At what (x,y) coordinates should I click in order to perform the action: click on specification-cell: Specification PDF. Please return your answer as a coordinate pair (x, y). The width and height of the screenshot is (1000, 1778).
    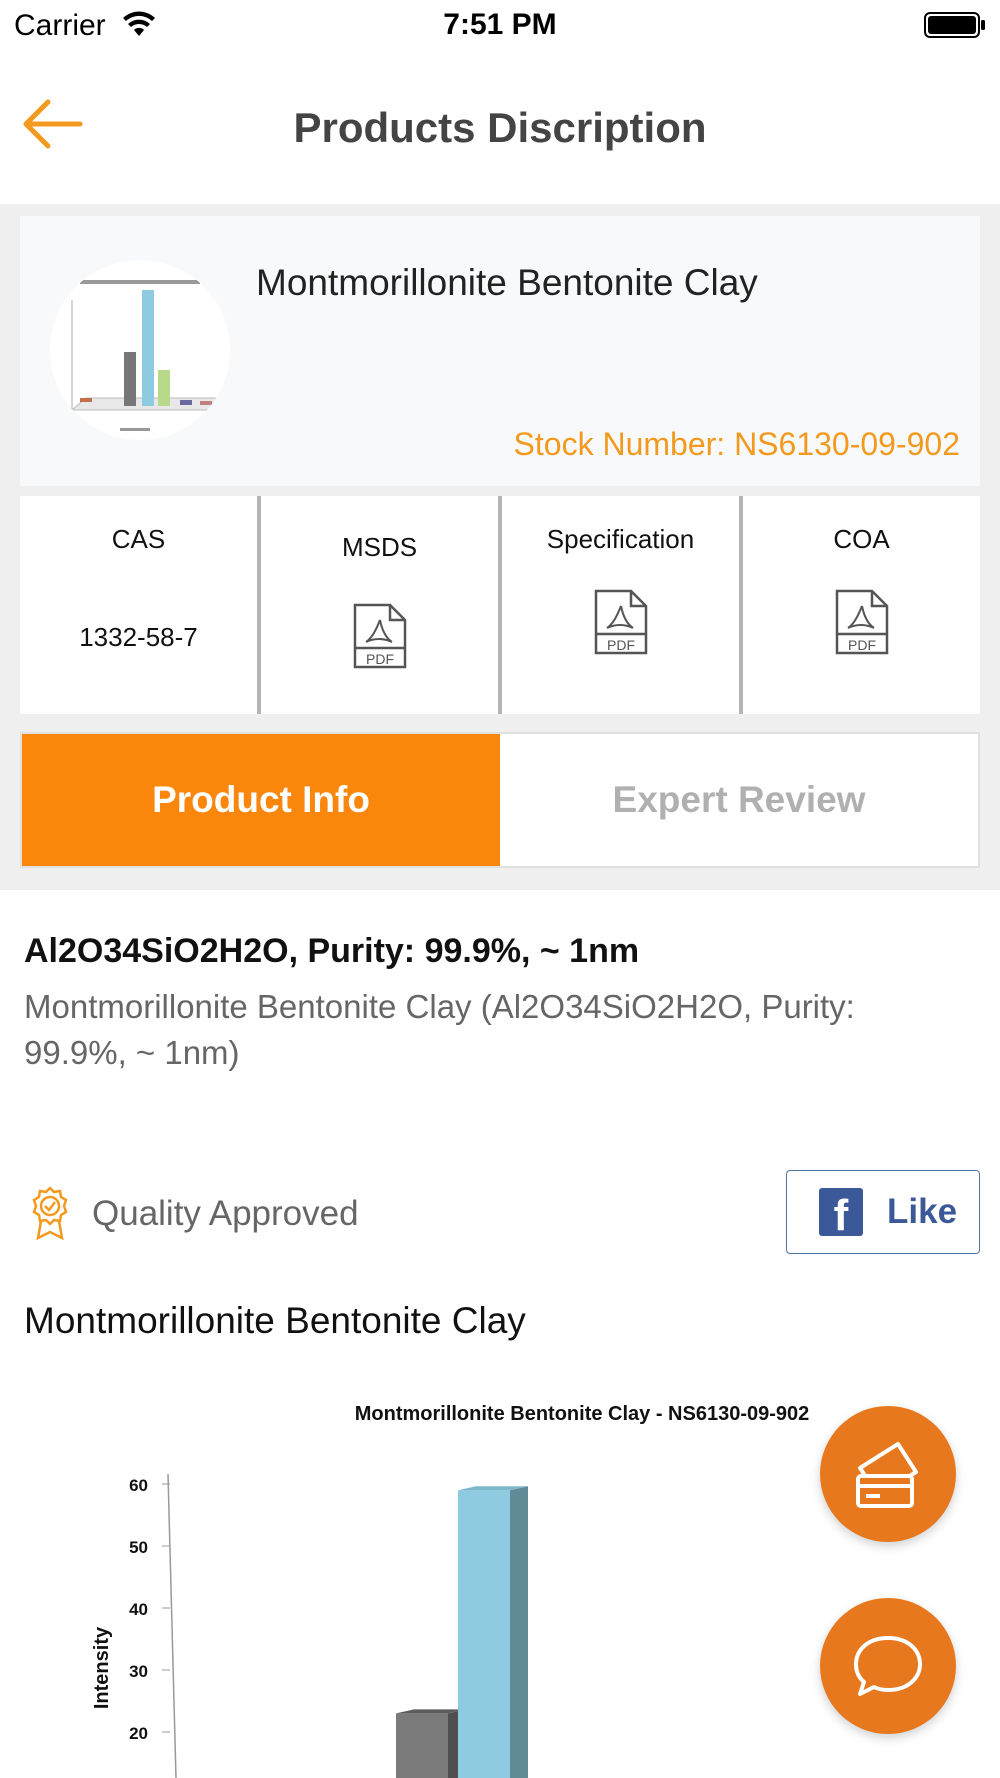
    Looking at the image, I should click on (618, 605).